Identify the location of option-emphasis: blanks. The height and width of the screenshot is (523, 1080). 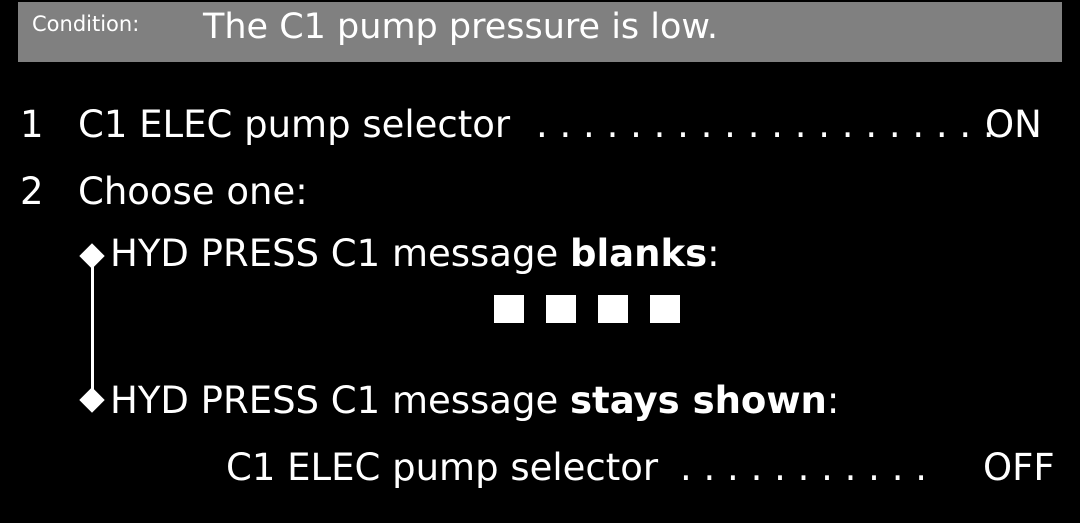
(639, 253).